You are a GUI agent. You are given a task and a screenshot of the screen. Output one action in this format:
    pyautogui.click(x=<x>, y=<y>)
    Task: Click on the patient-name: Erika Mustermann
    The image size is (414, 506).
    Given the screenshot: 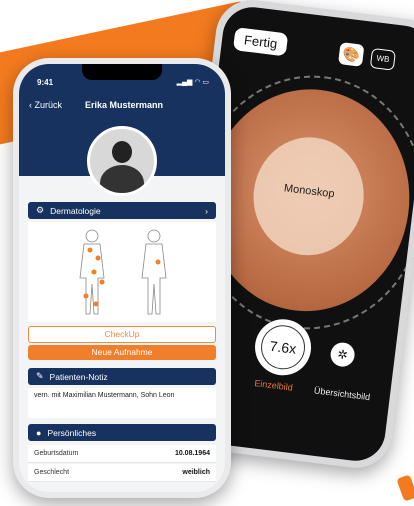 What is the action you would take?
    pyautogui.click(x=124, y=105)
    